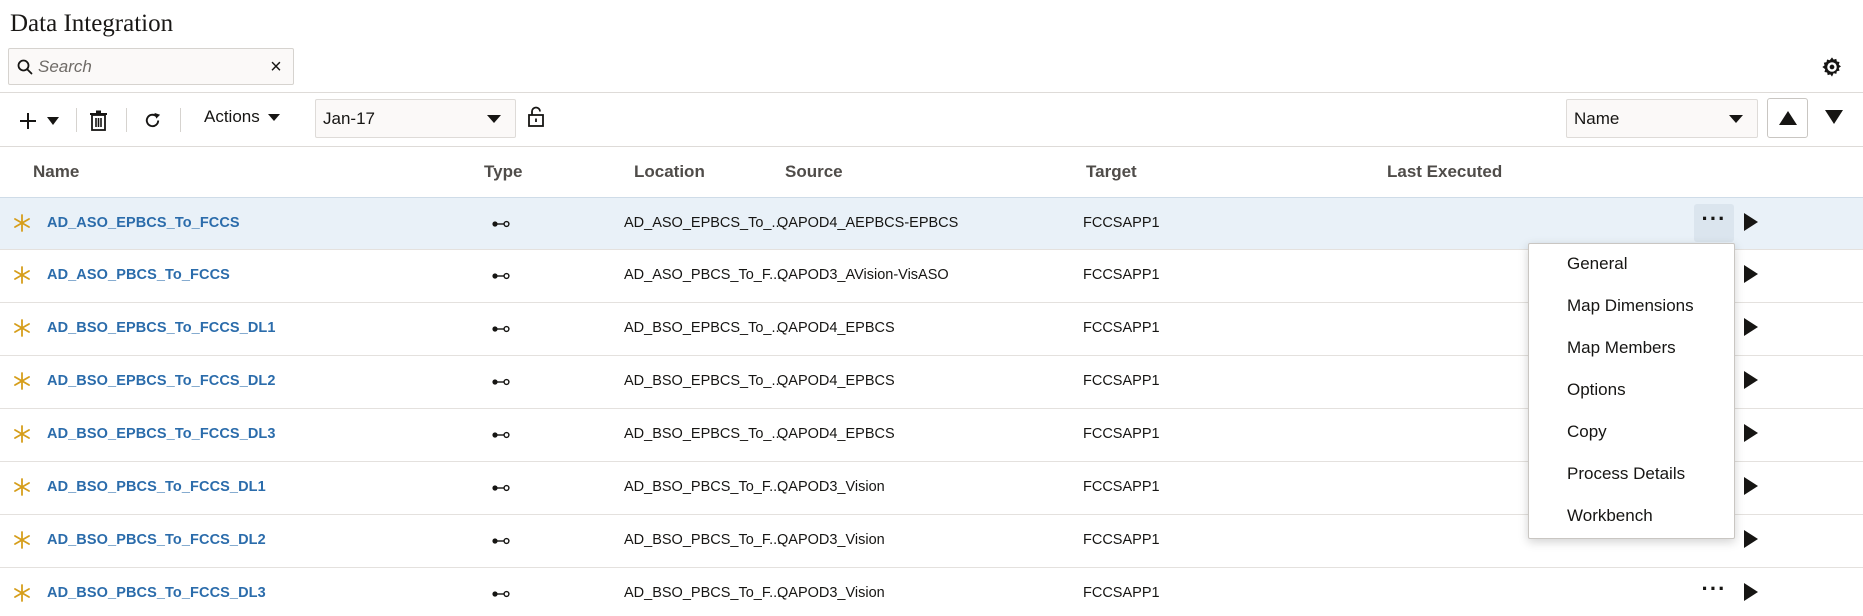  I want to click on sort-field-select: Name, so click(1662, 118).